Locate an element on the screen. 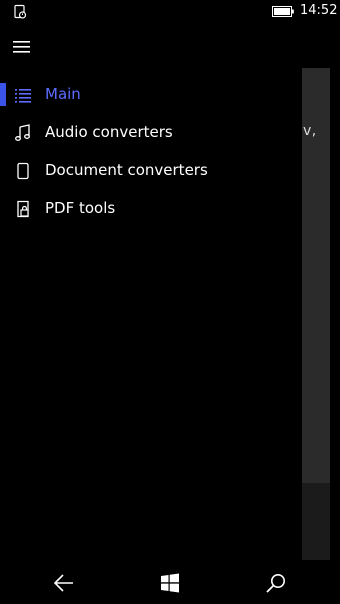 This screenshot has width=340, height=604. battery-icon is located at coordinates (283, 11).